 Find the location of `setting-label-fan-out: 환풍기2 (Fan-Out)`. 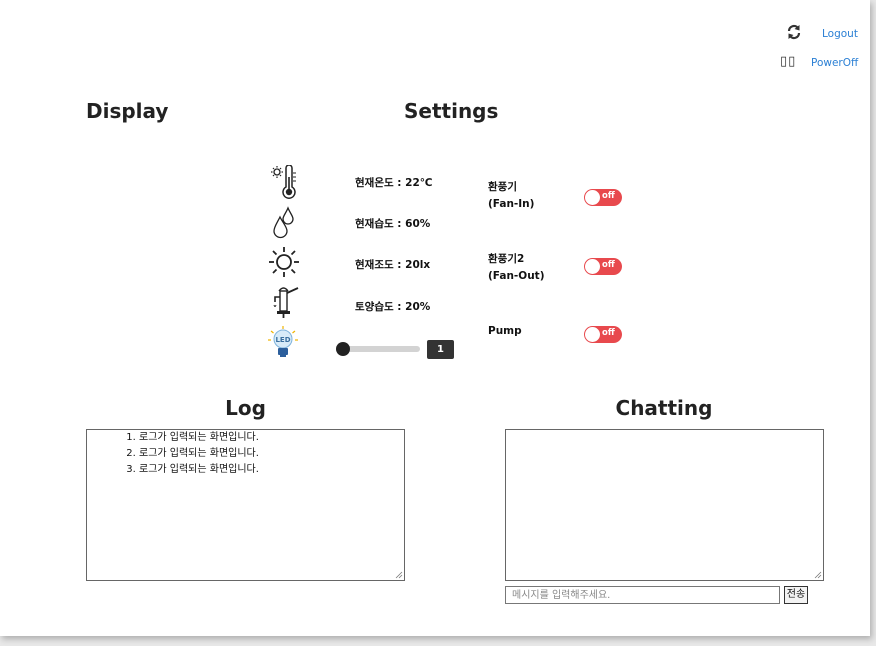

setting-label-fan-out: 환풍기2 (Fan-Out) is located at coordinates (516, 268).